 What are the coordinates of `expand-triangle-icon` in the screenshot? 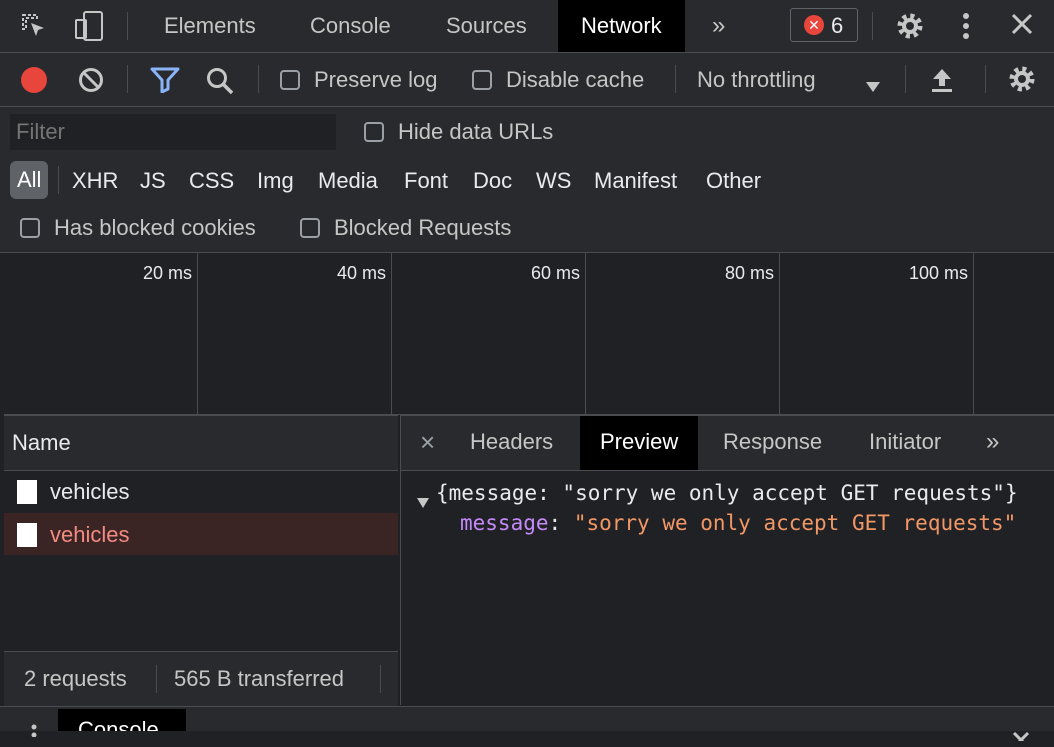 It's located at (423, 502).